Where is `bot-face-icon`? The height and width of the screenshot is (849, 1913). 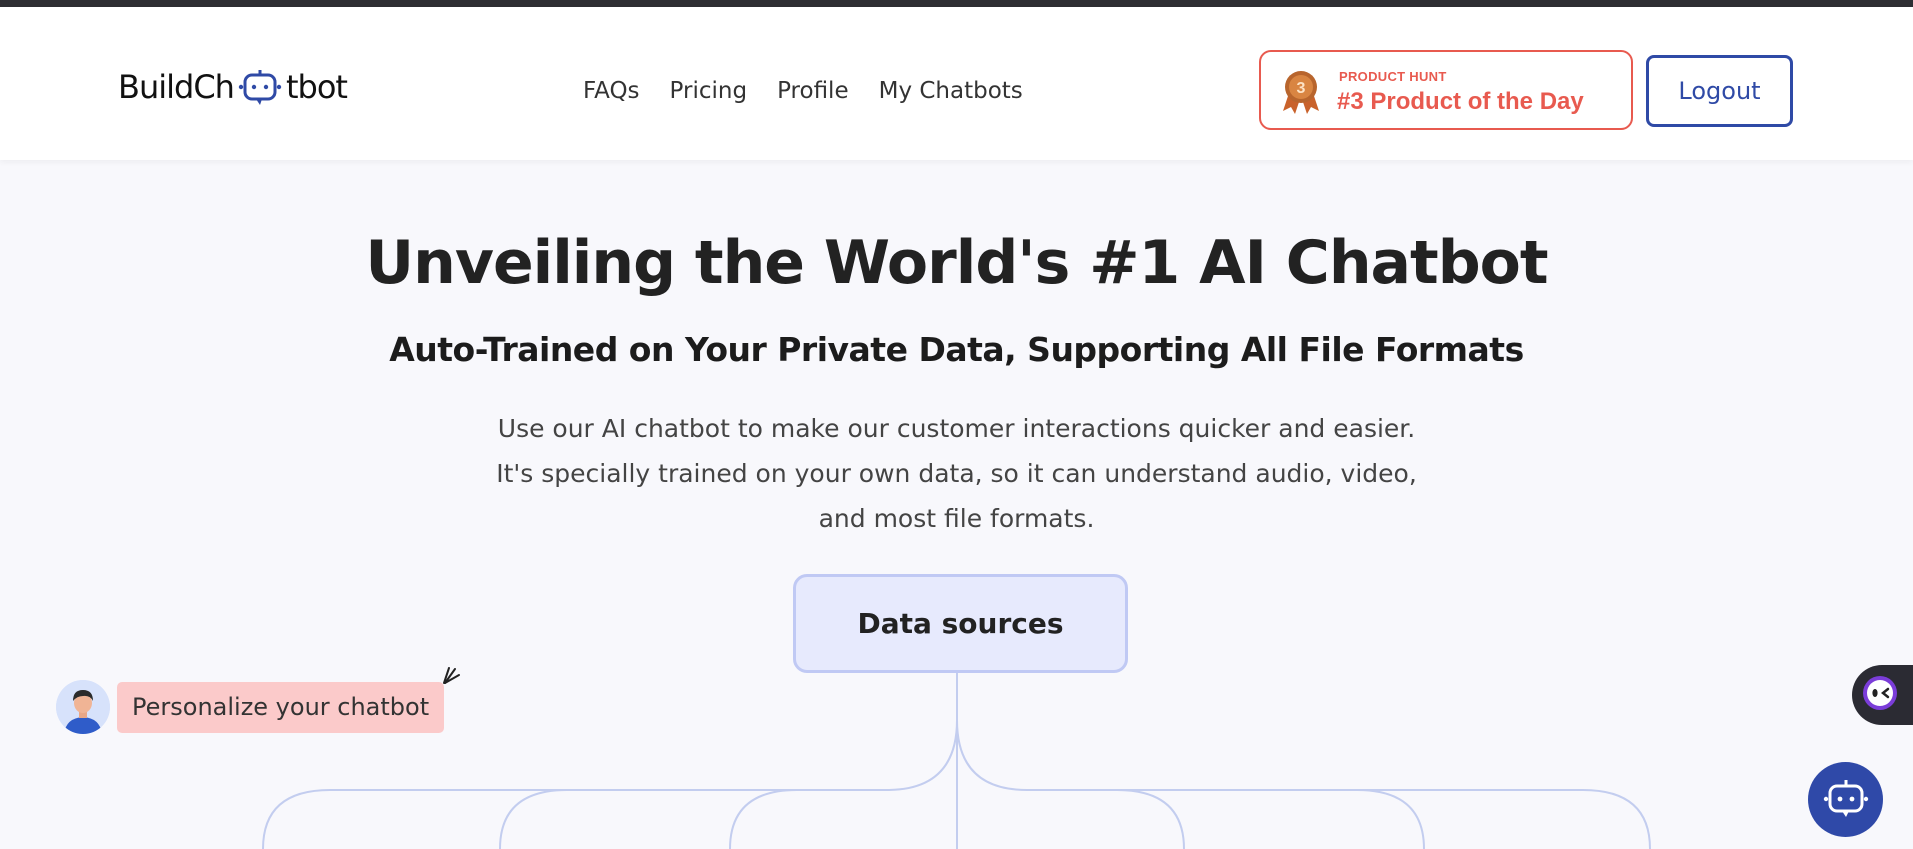
bot-face-icon is located at coordinates (1880, 695).